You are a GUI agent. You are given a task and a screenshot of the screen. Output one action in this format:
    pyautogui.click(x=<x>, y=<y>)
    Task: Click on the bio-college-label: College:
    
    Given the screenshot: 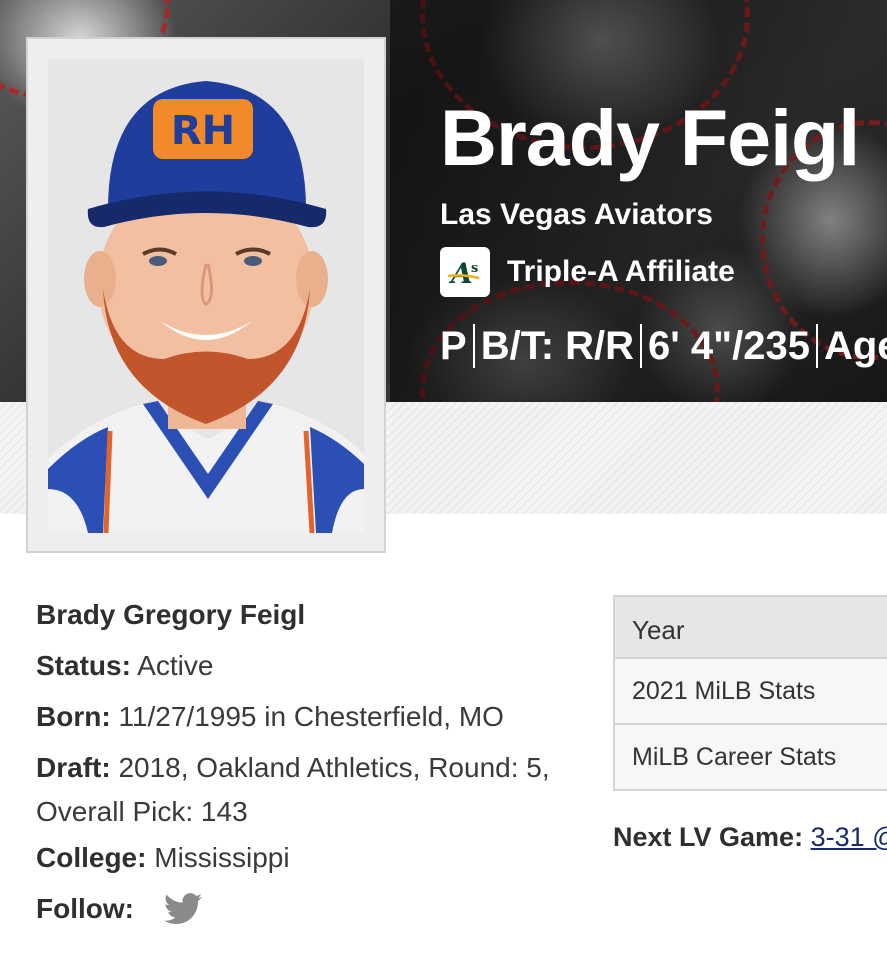 What is the action you would take?
    pyautogui.click(x=91, y=857)
    